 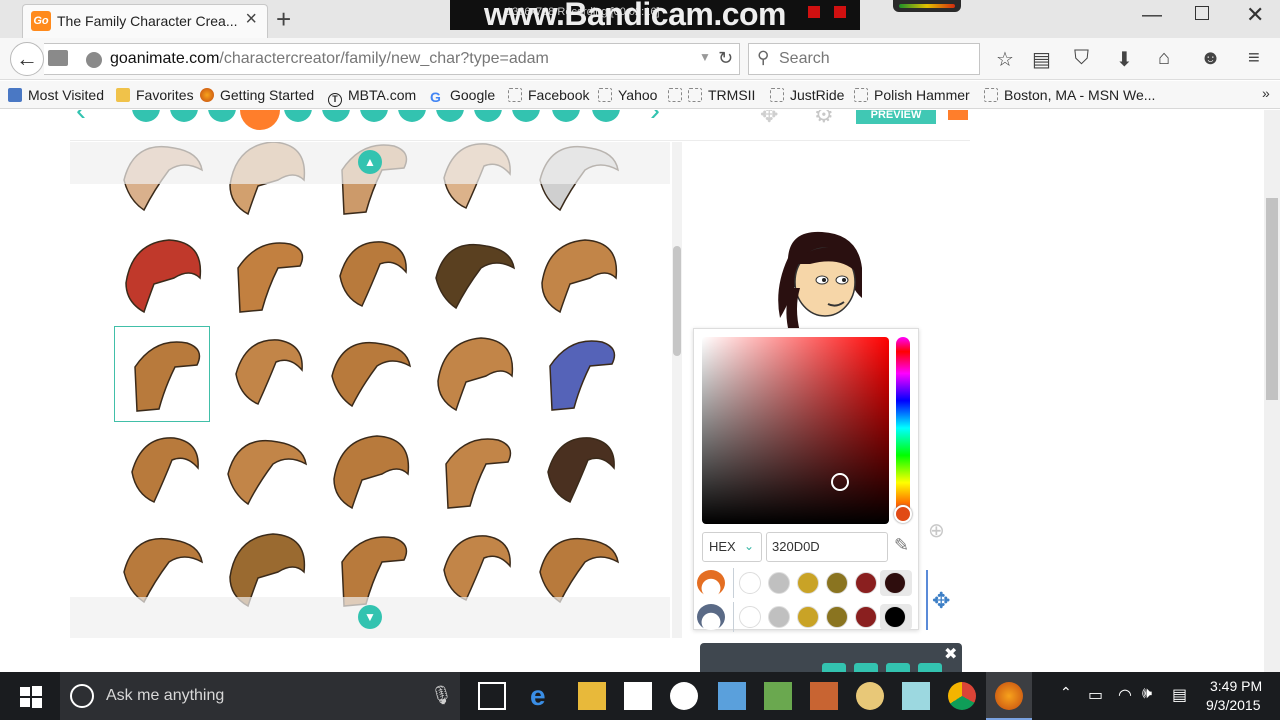 What do you see at coordinates (655, 119) in the screenshot?
I see `category-next-arrow-icon: ›` at bounding box center [655, 119].